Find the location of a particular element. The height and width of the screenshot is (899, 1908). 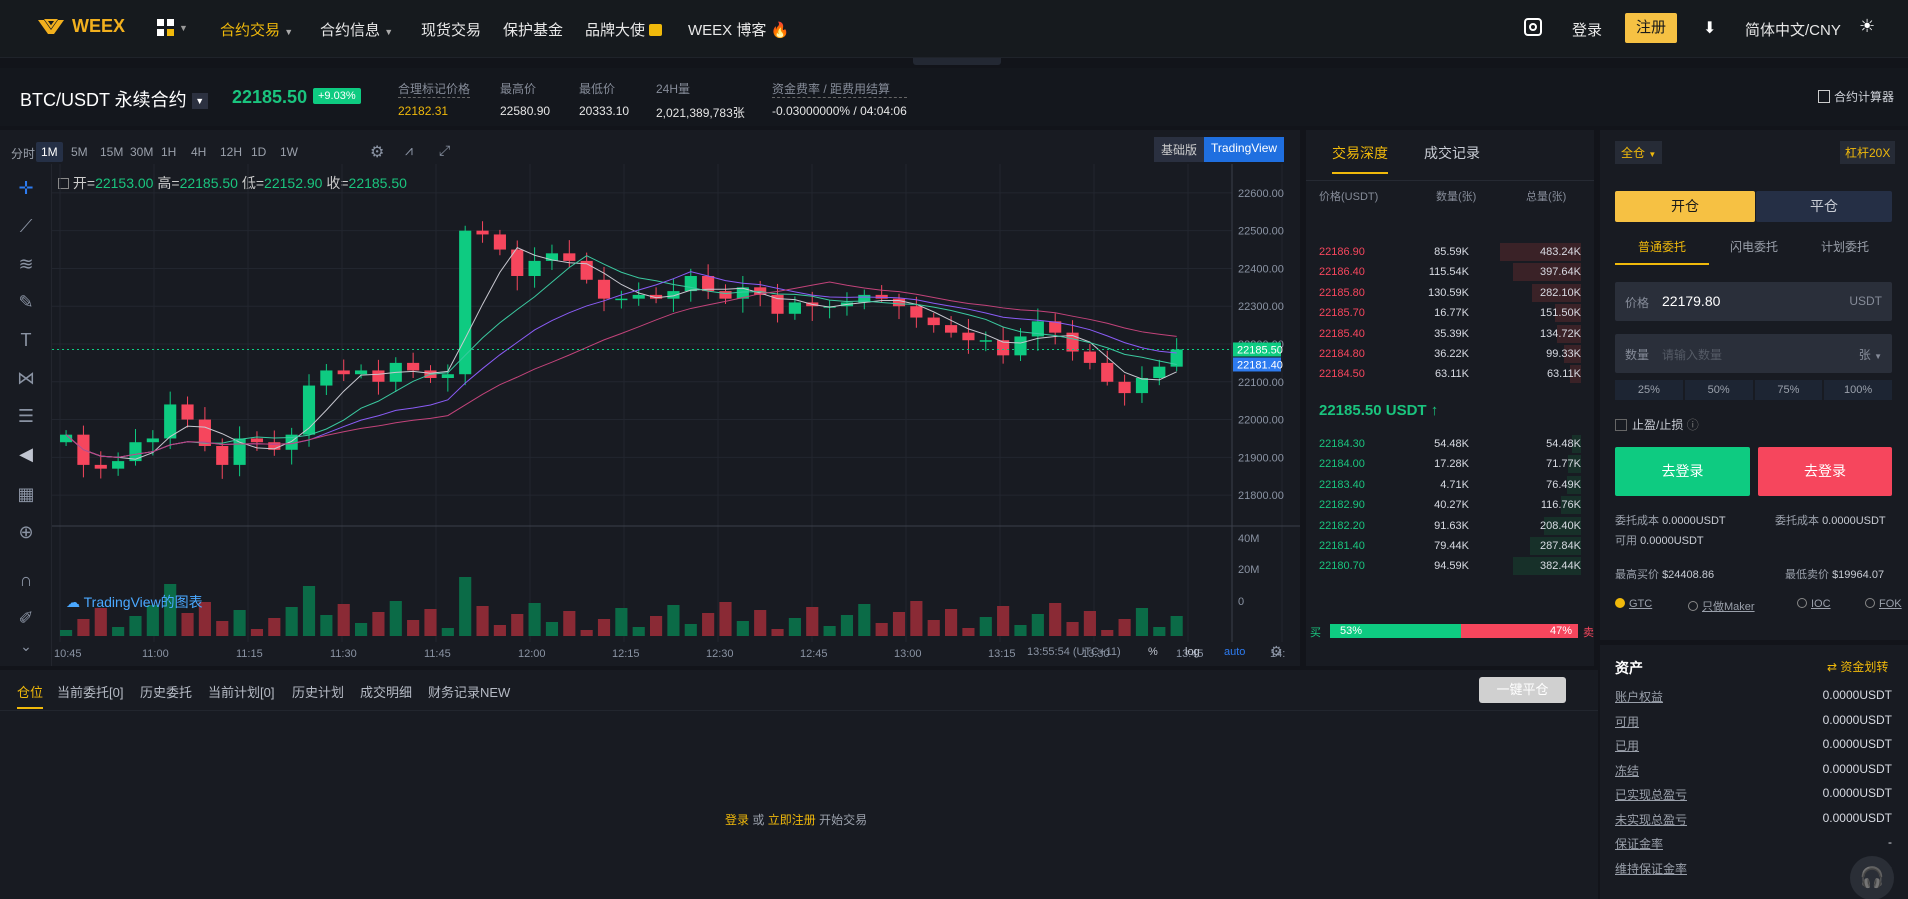

language-currency: 简体中文/CNY is located at coordinates (1793, 29).